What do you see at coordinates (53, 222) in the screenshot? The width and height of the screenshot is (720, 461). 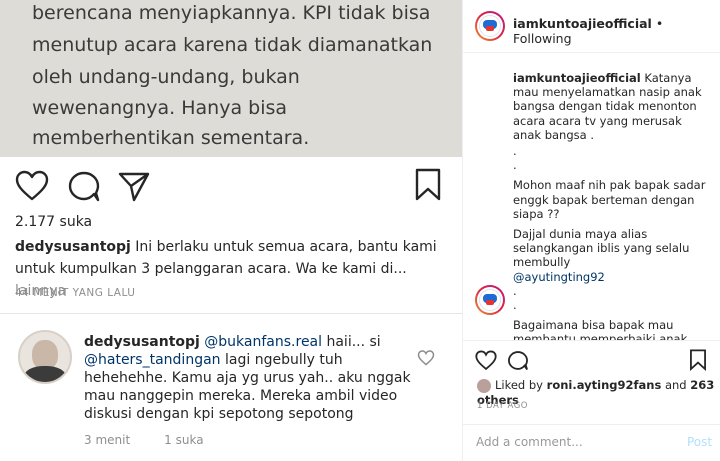 I see `likes-count: 2.177 suka` at bounding box center [53, 222].